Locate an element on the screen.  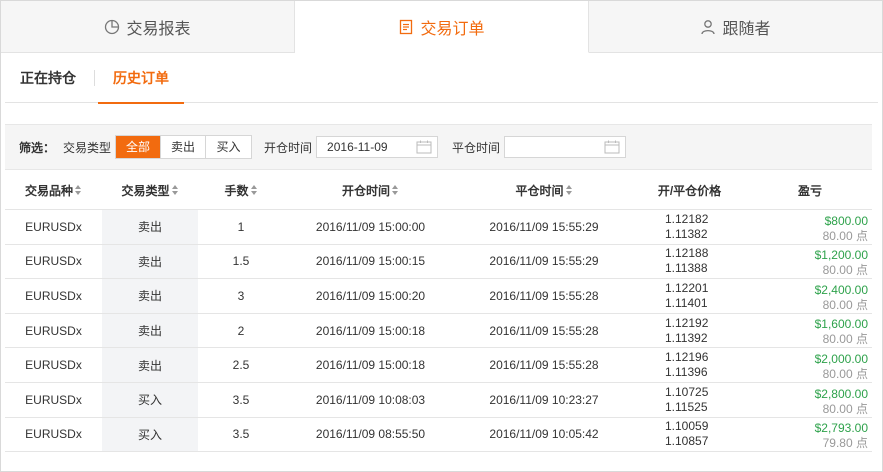
profit-amount: $2,793.00 is located at coordinates (841, 428).